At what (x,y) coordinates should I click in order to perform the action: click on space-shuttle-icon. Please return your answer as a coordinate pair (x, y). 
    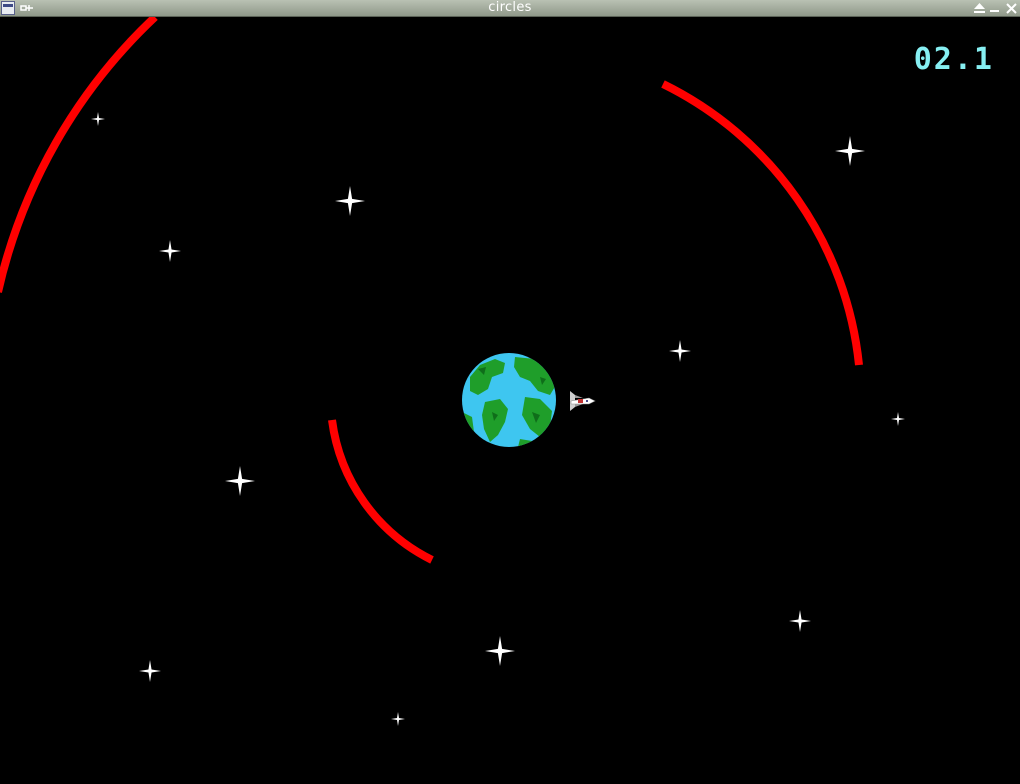
    Looking at the image, I should click on (583, 401).